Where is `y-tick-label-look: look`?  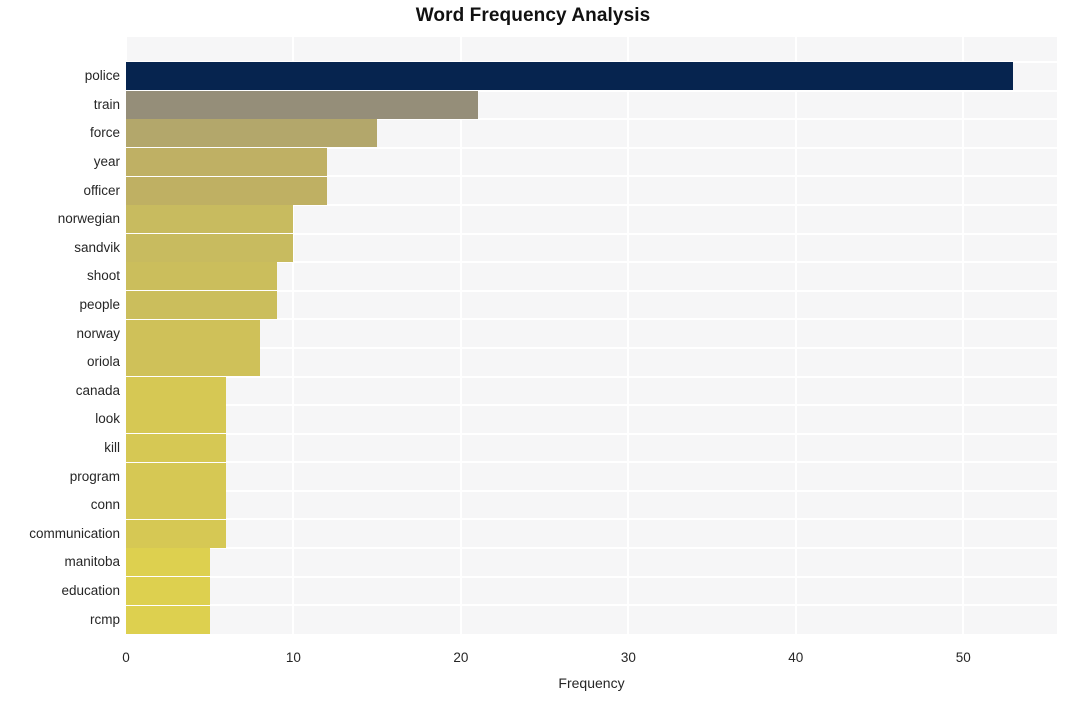
y-tick-label-look: look is located at coordinates (107, 419).